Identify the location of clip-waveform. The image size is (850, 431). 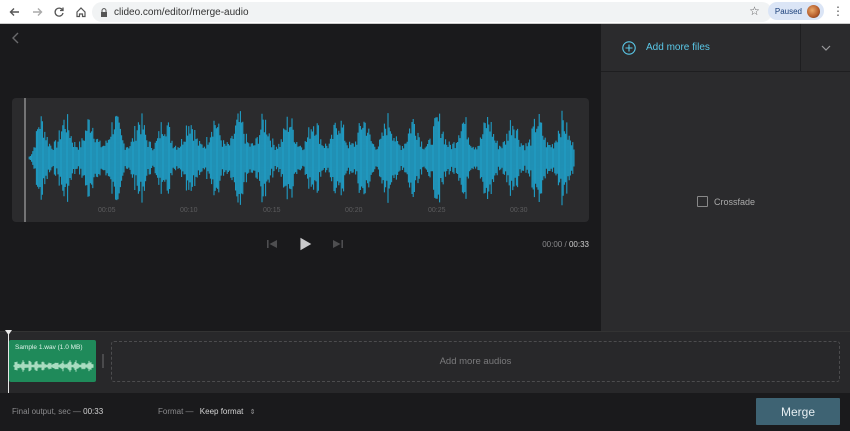
(53, 366).